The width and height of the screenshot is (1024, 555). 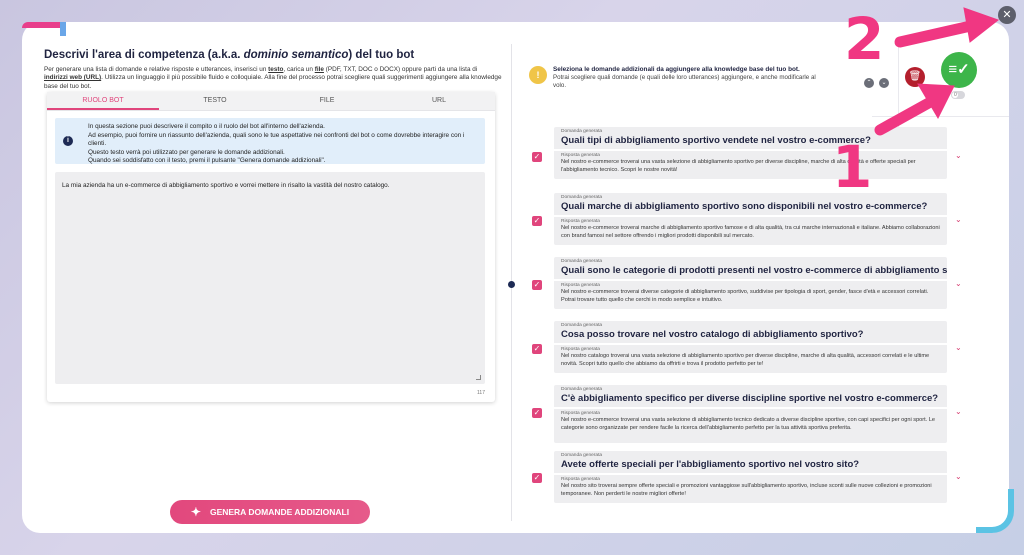 I want to click on toggle-label: 0, so click(x=955, y=95).